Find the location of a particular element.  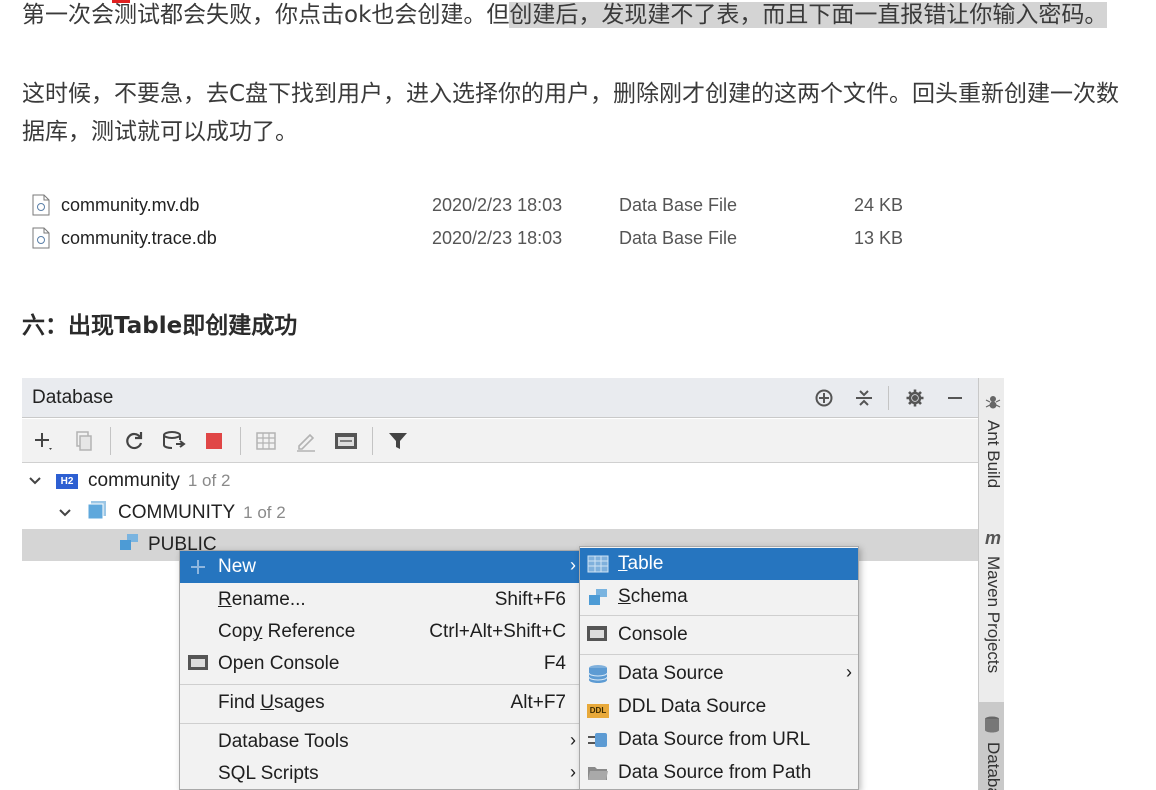

shortcut: Shift+F6 is located at coordinates (530, 599).